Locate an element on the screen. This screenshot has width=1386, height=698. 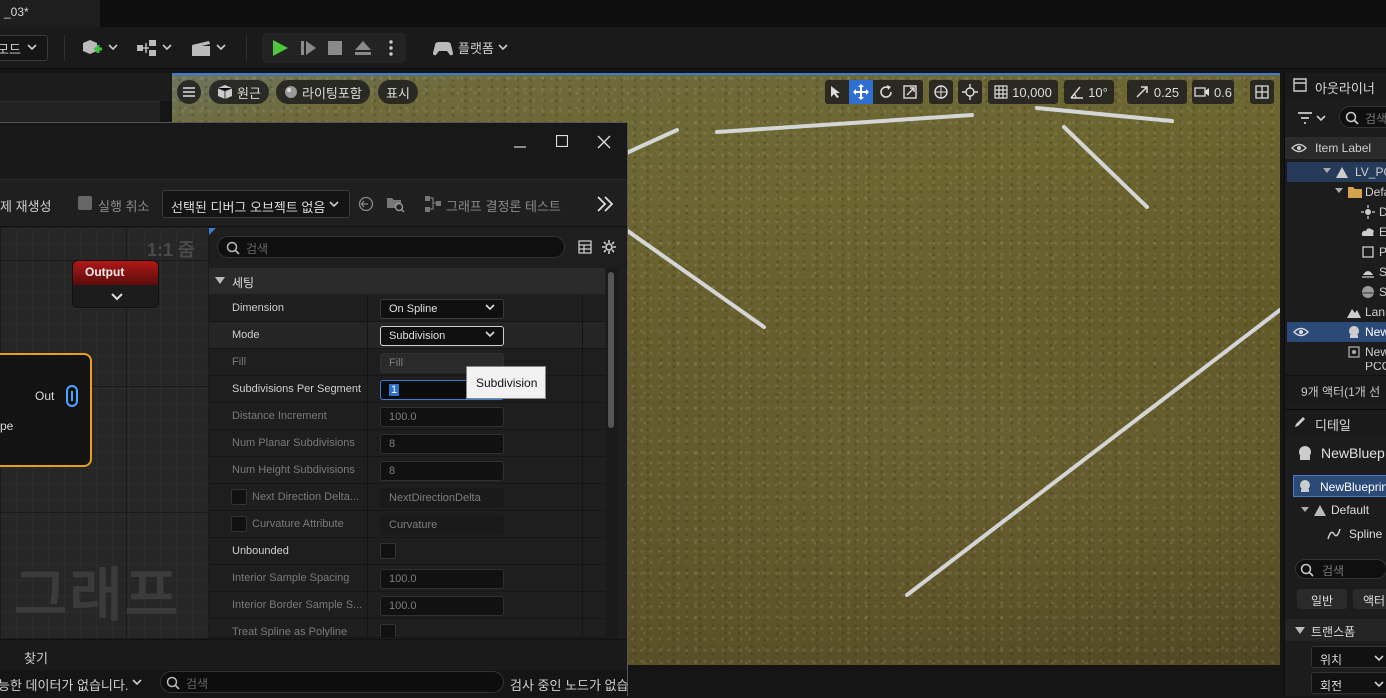
scale-icon is located at coordinates (910, 92).